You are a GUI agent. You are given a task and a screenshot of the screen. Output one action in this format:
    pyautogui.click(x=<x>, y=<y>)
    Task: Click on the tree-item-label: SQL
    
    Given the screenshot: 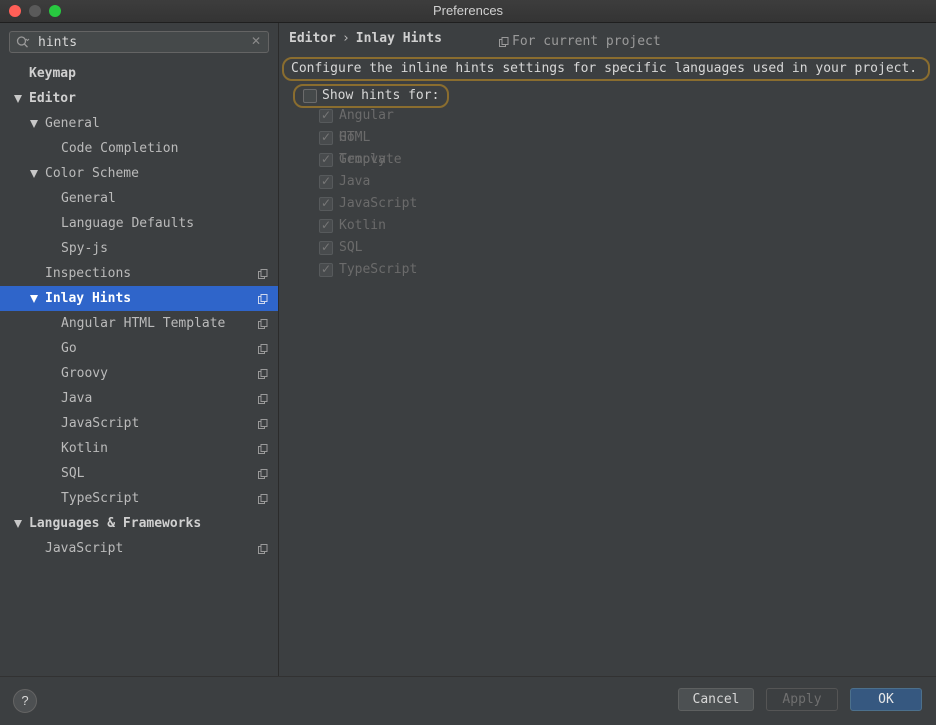 What is the action you would take?
    pyautogui.click(x=73, y=473)
    